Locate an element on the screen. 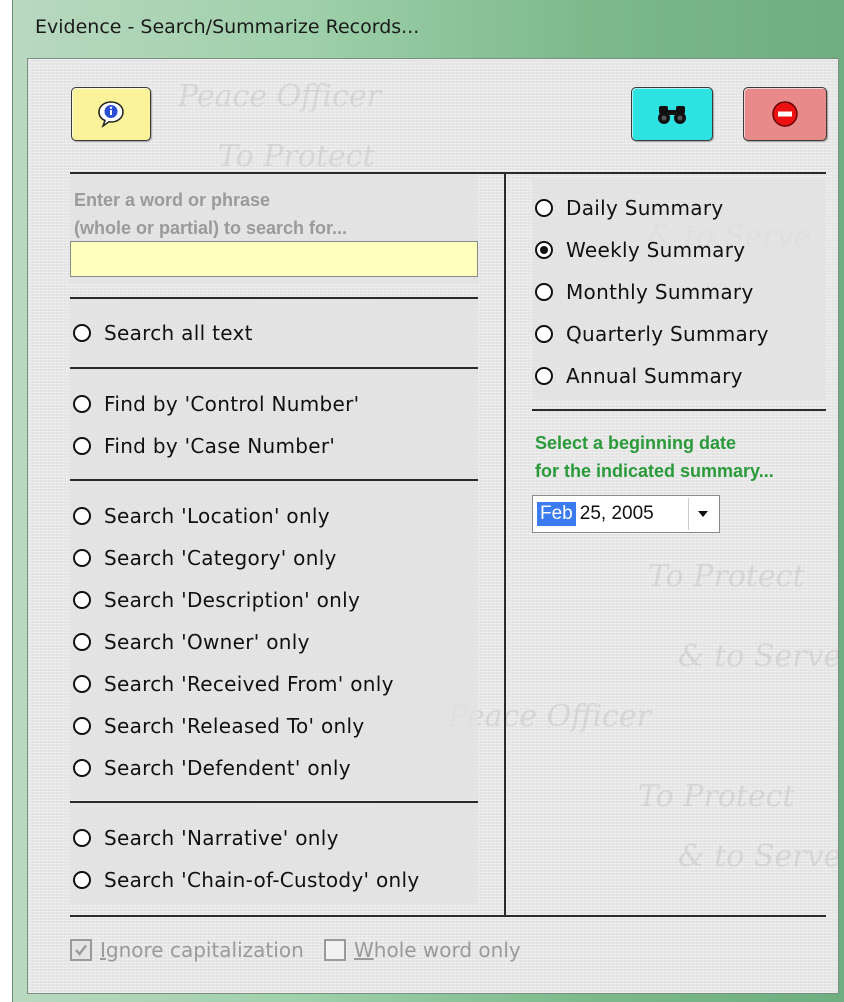 The width and height of the screenshot is (844, 1002). radio-narrative: Search 'Narrative' only is located at coordinates (206, 838).